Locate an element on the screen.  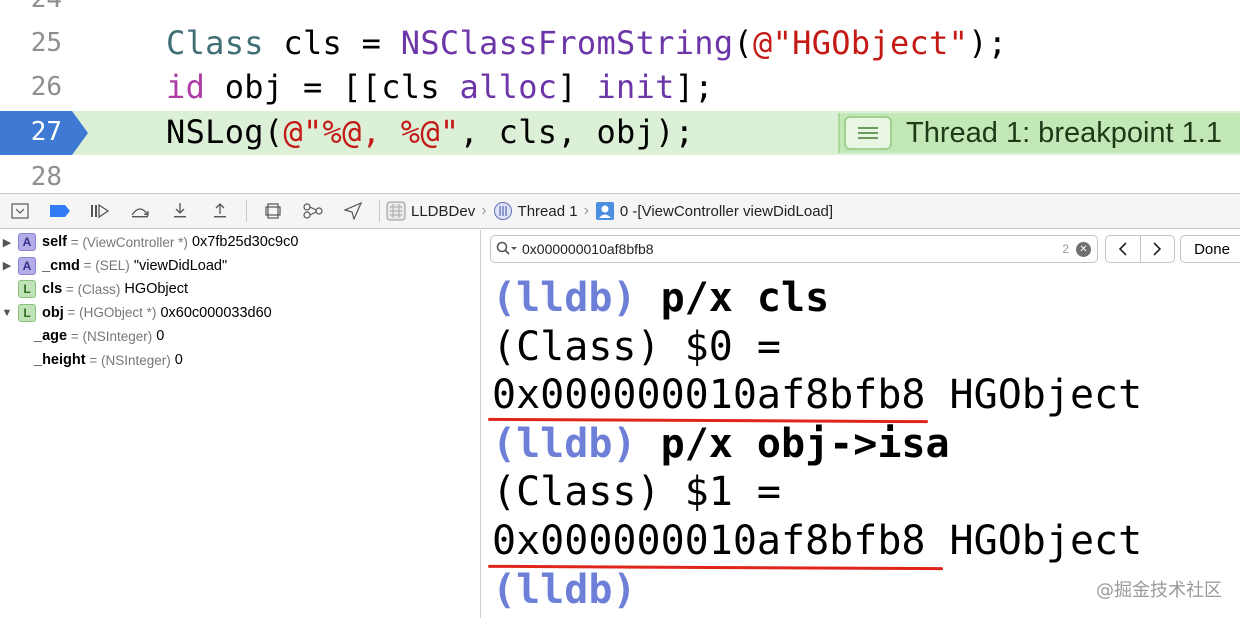
console-text: (Class) $0 = is located at coordinates (636, 346).